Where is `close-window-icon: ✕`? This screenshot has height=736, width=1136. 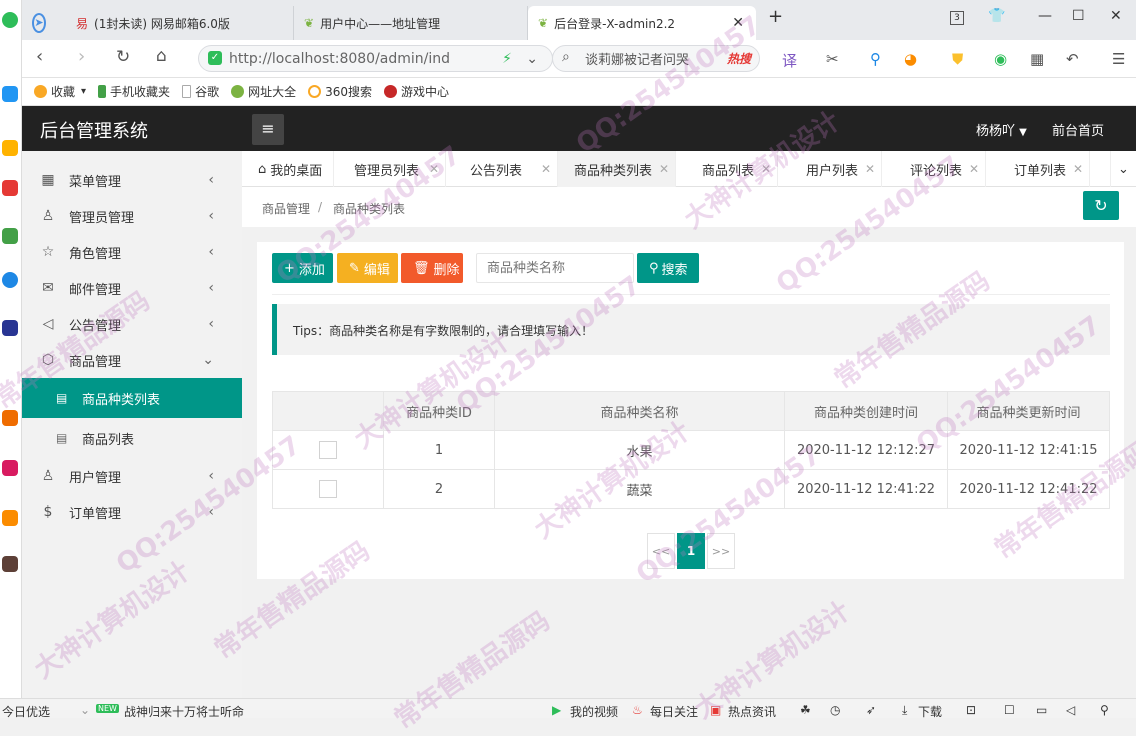
close-window-icon: ✕ is located at coordinates (1116, 16).